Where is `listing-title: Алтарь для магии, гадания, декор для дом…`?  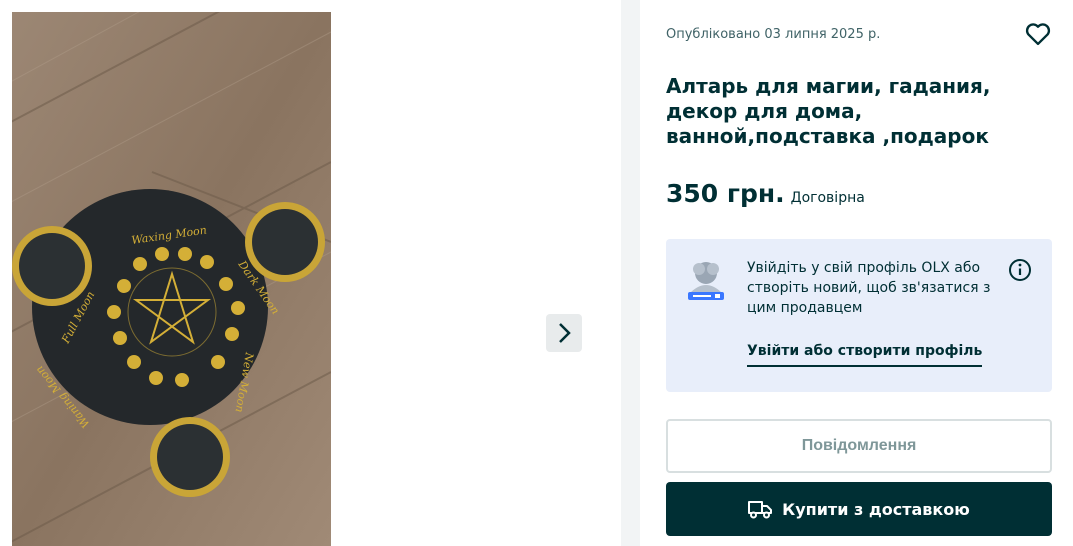 listing-title: Алтарь для магии, гадания, декор для дом… is located at coordinates (828, 111).